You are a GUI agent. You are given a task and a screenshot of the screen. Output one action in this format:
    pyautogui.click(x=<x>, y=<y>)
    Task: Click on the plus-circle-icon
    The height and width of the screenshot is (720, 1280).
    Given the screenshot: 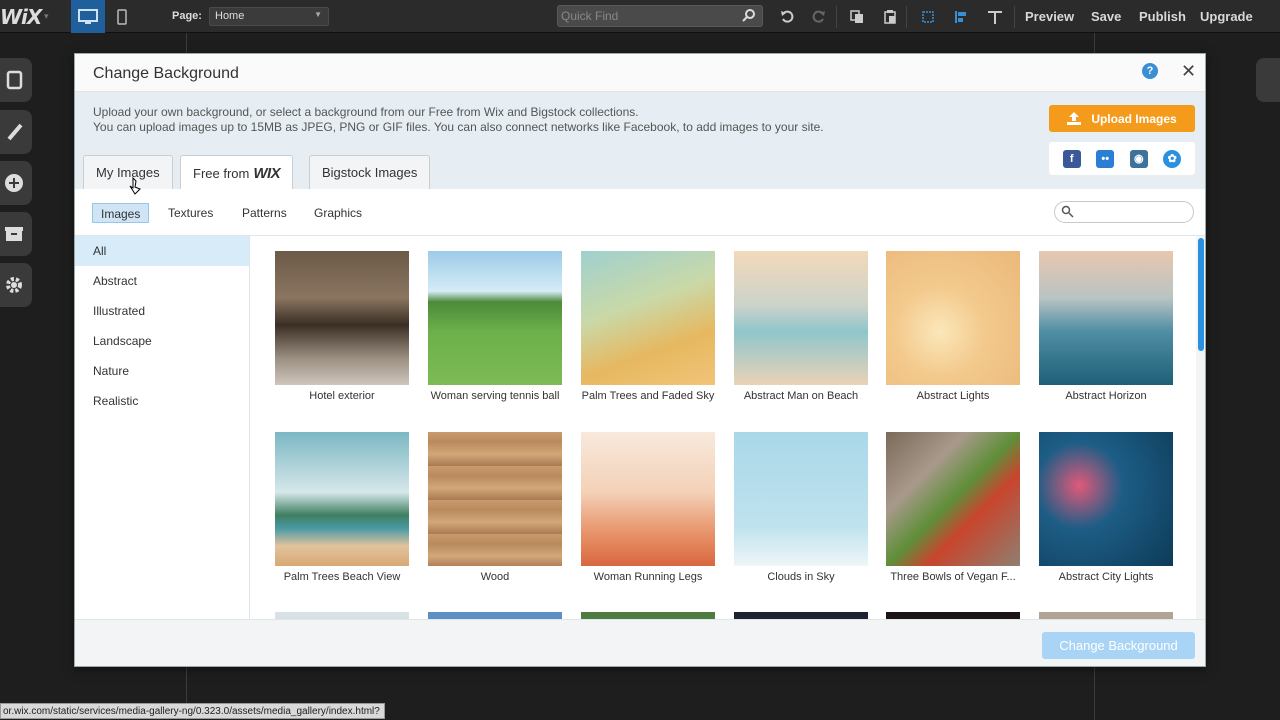 What is the action you would take?
    pyautogui.click(x=14, y=183)
    